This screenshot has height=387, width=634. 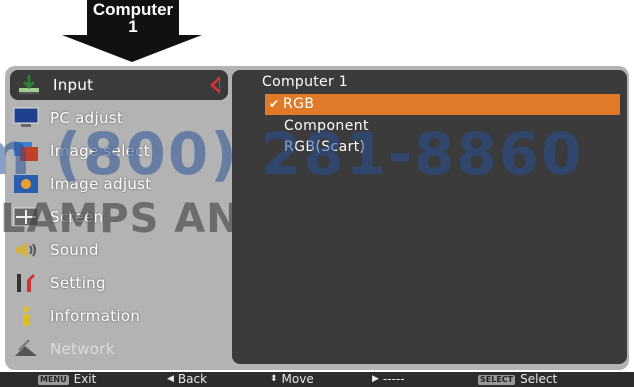 I want to click on option-label: RGB, so click(x=299, y=104).